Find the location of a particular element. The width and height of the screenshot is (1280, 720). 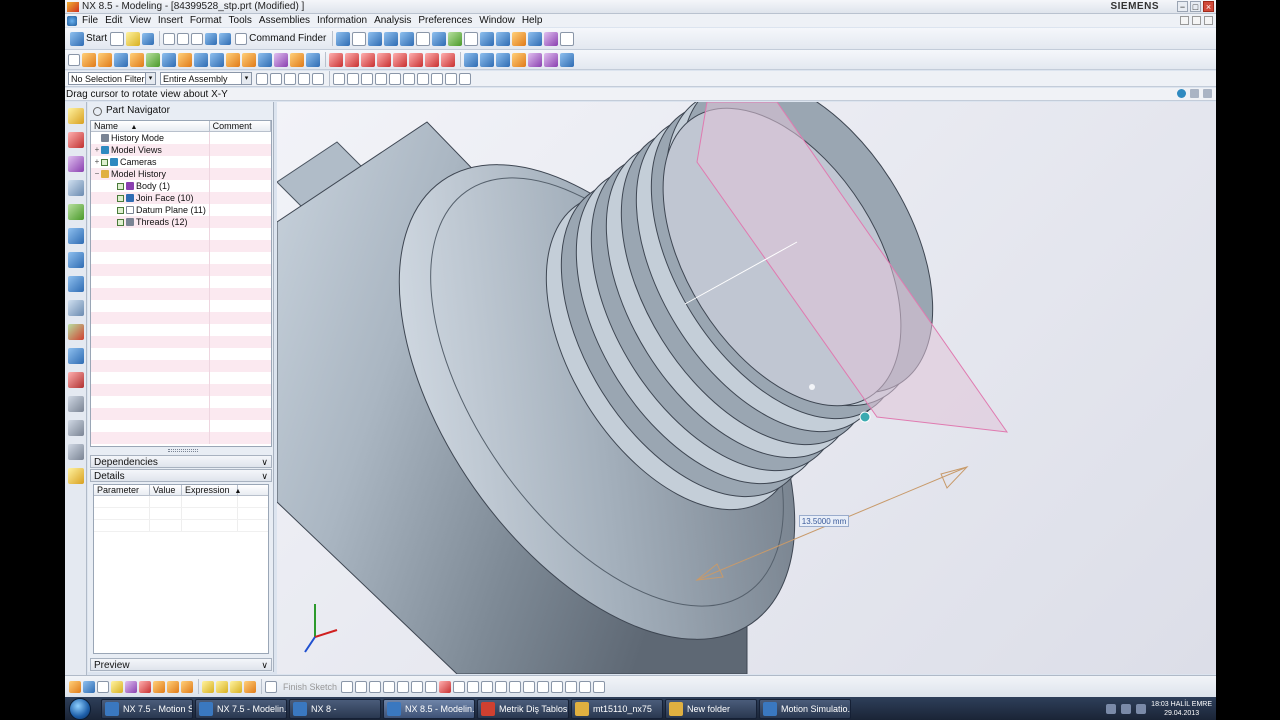

tray-network-icon is located at coordinates (1126, 708).